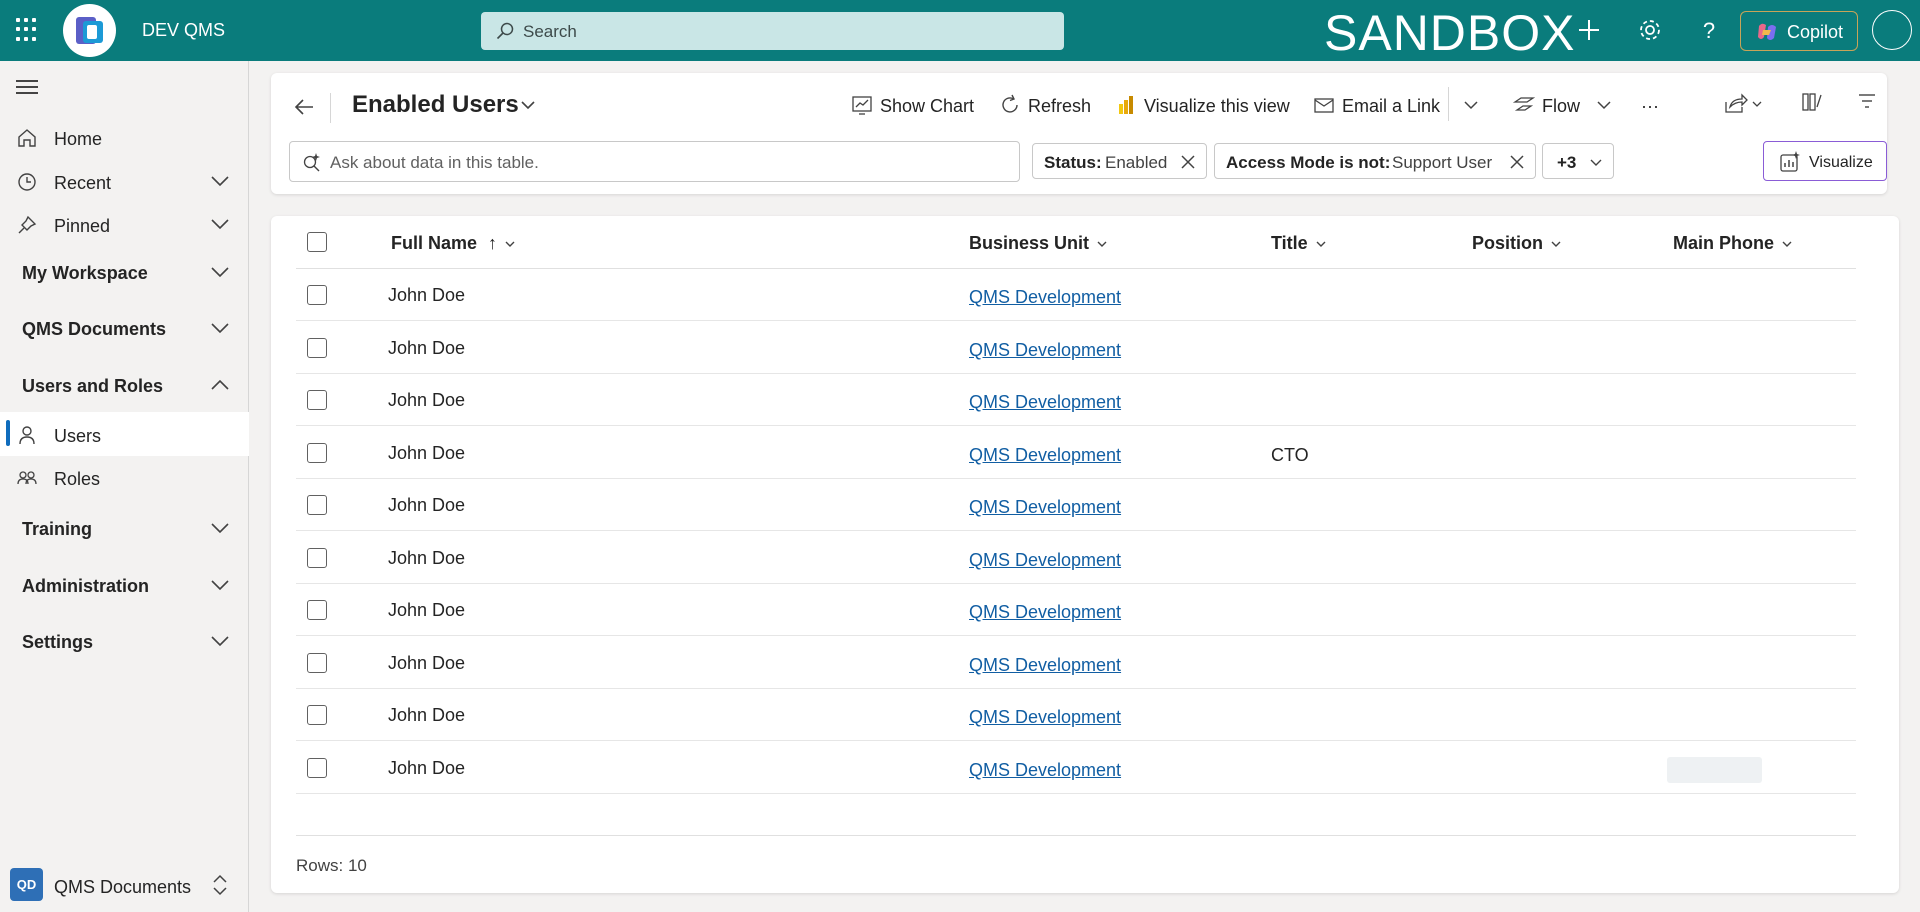  Describe the element at coordinates (124, 224) in the screenshot. I see `nav-item-pinned: Pinned` at that location.